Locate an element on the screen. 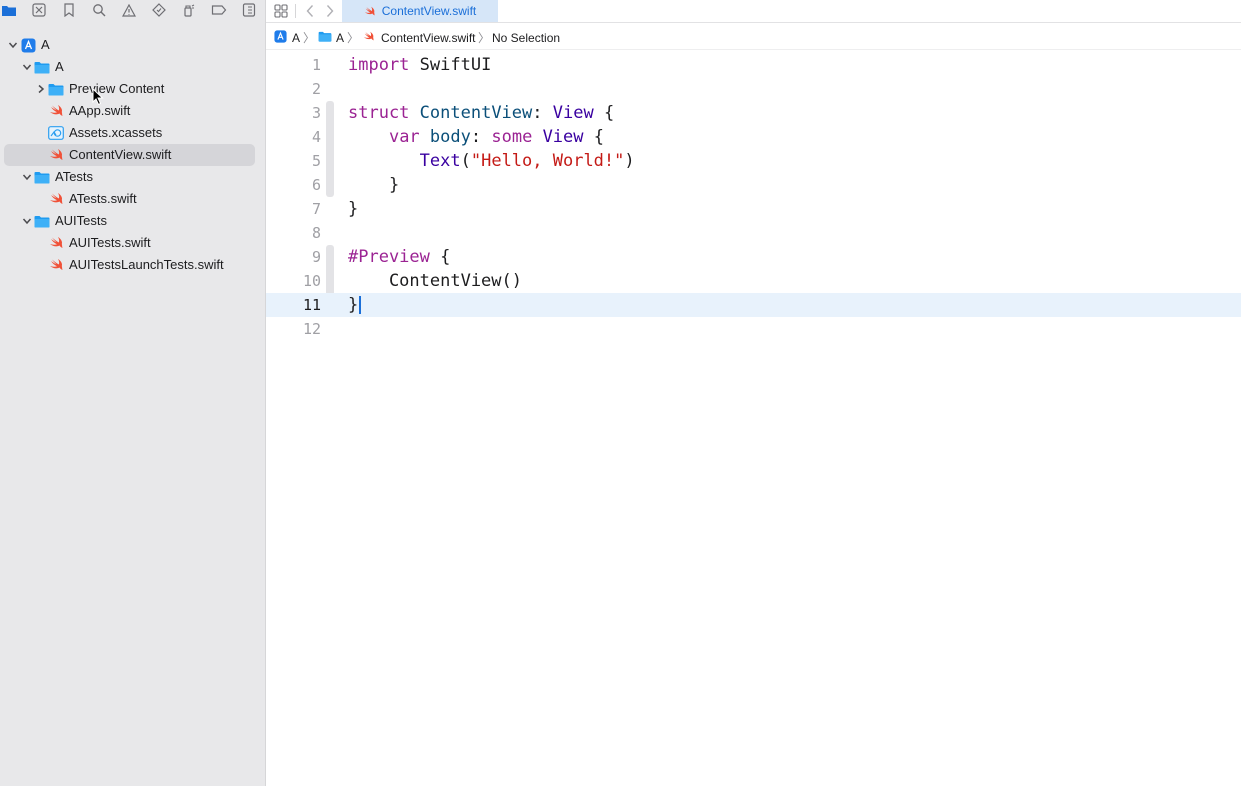  navigator-selector-bar is located at coordinates (132, 11).